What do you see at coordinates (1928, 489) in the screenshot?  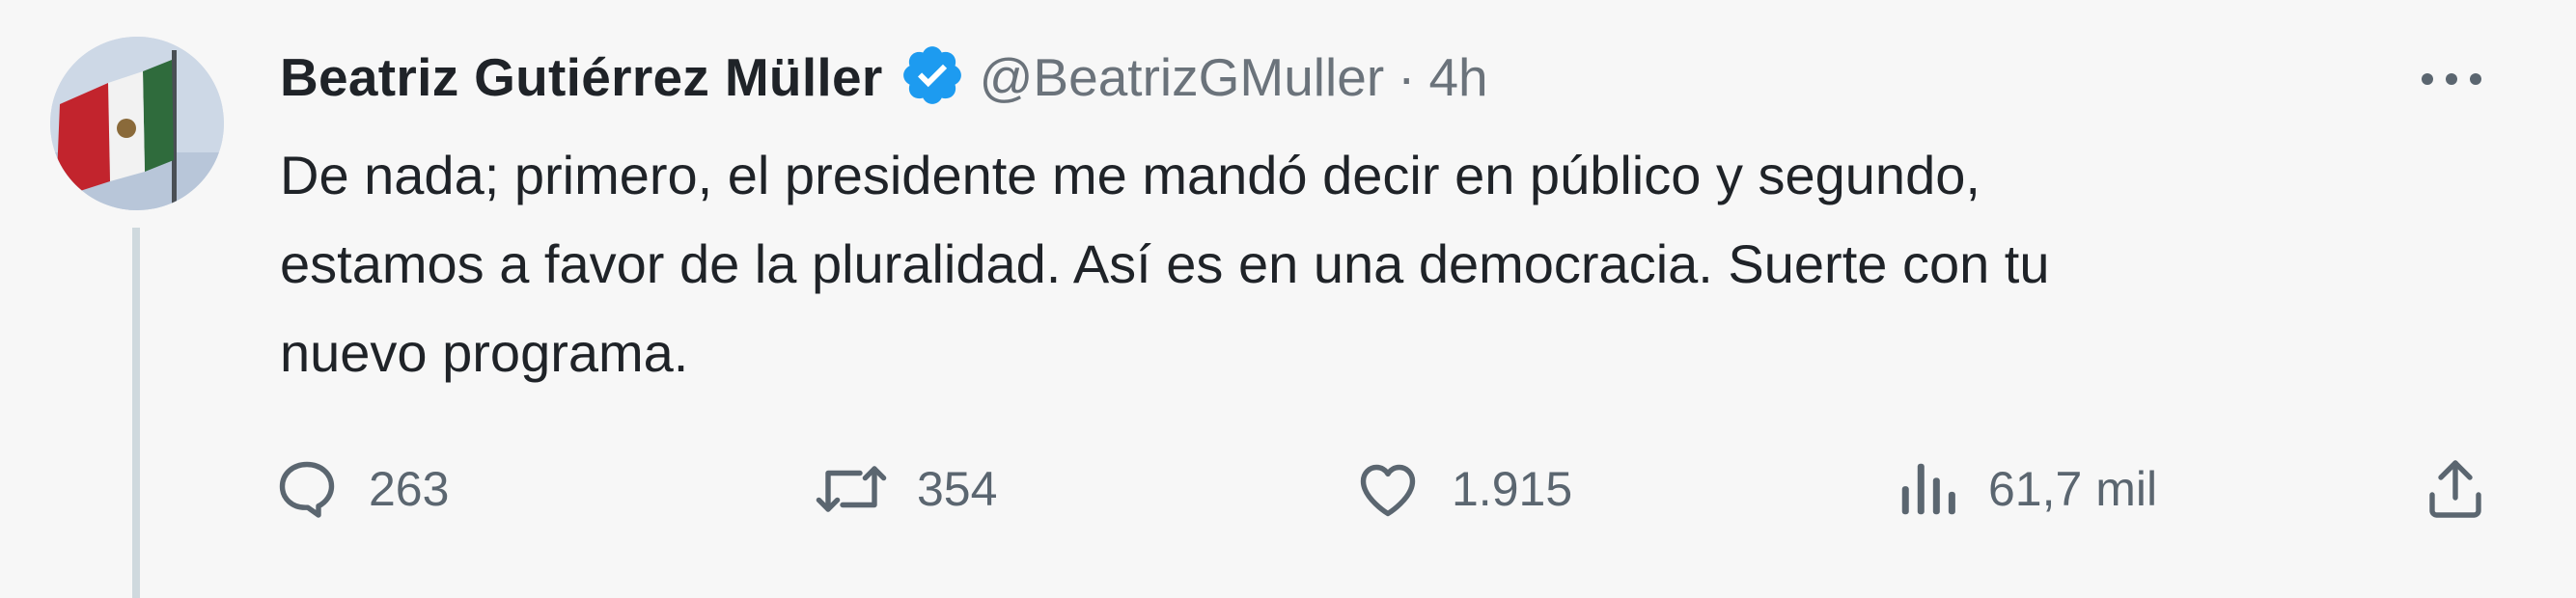 I see `views-icon` at bounding box center [1928, 489].